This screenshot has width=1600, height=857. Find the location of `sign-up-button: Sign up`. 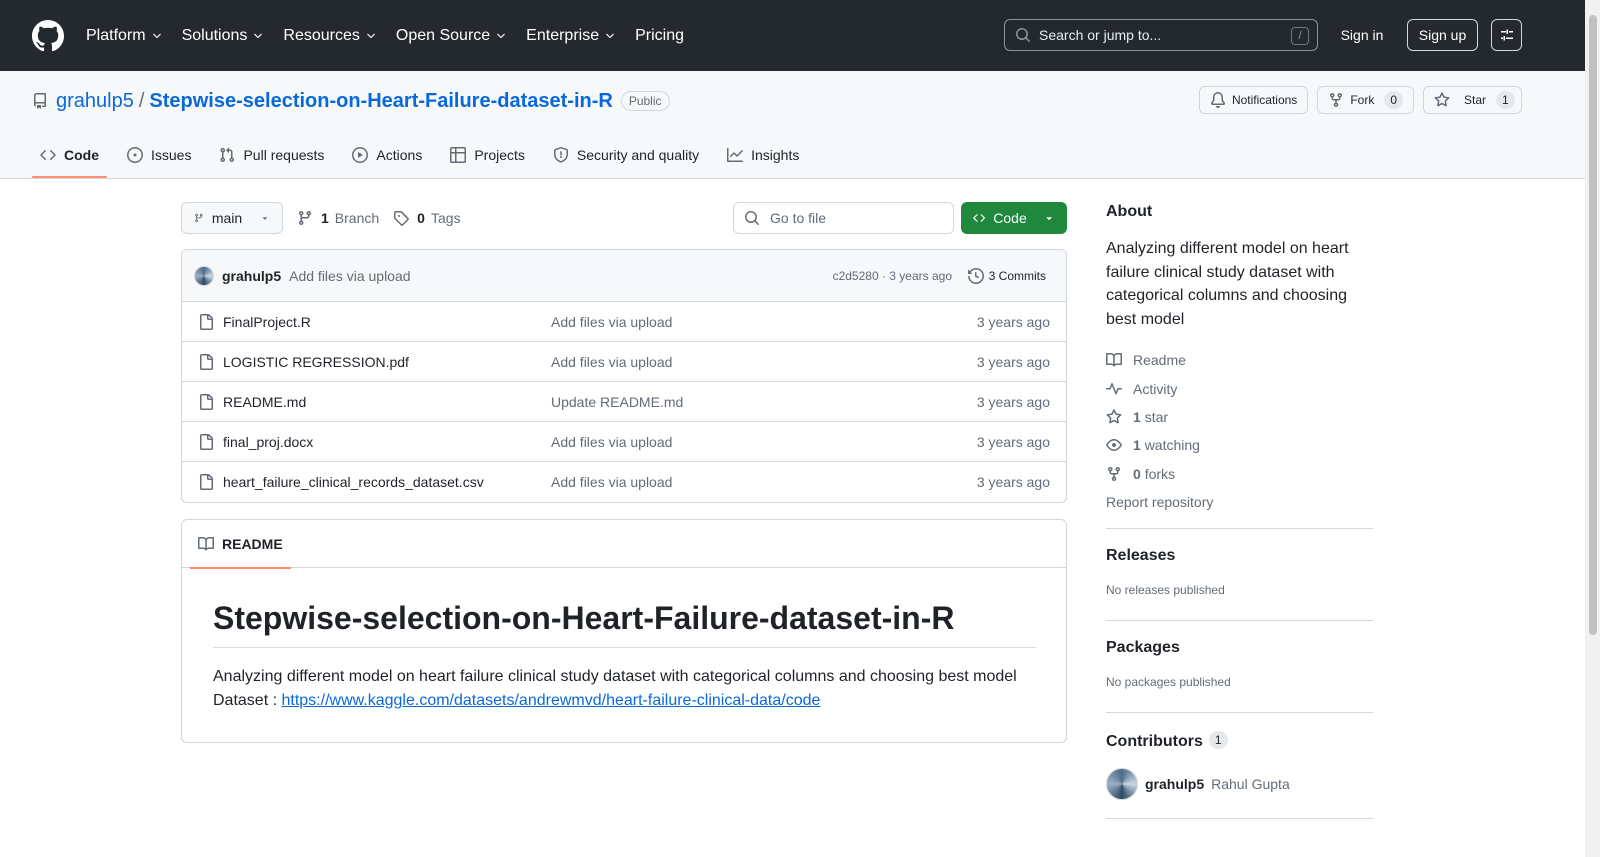

sign-up-button: Sign up is located at coordinates (1442, 35).